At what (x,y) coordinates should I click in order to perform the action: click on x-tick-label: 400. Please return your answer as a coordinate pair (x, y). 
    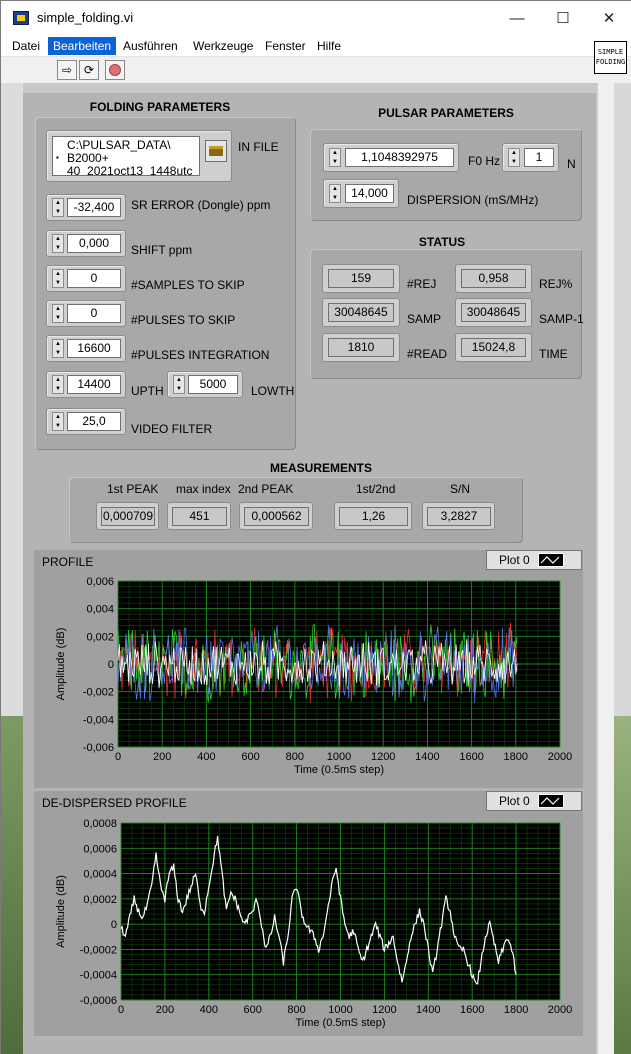
    Looking at the image, I should click on (209, 1010).